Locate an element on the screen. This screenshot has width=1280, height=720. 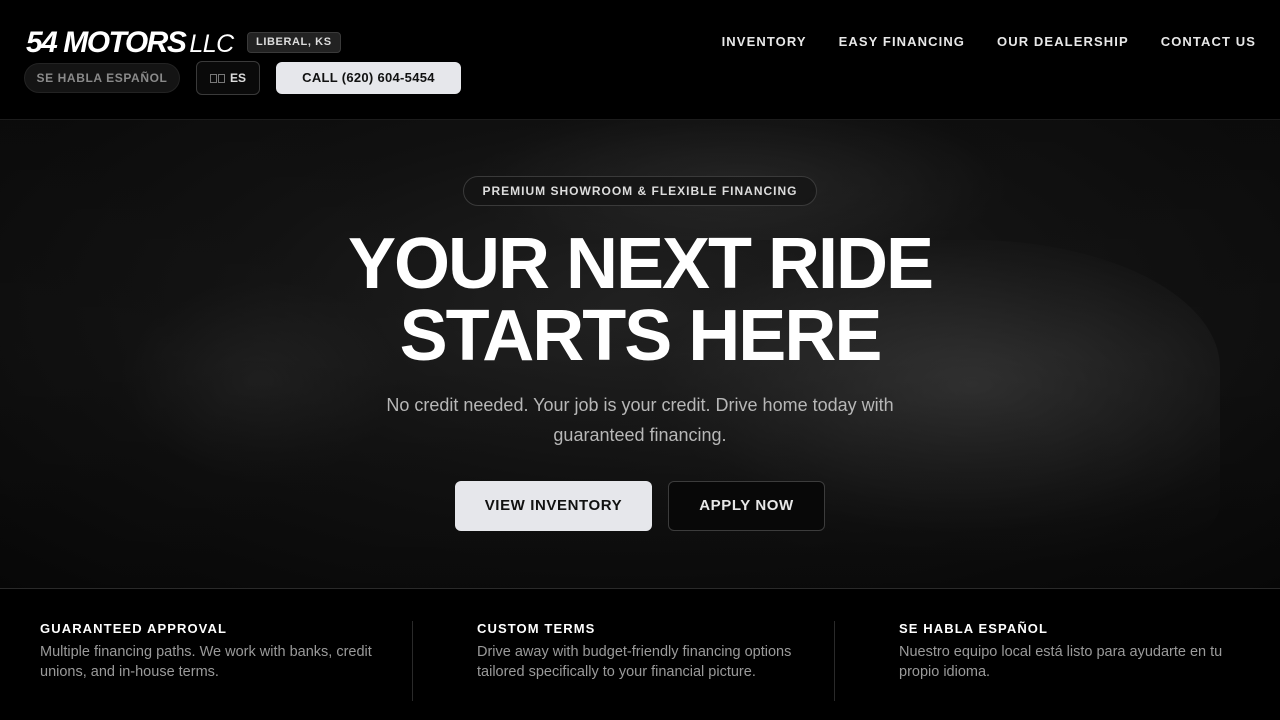
apply-now-button: APPLY NOW is located at coordinates (746, 506).